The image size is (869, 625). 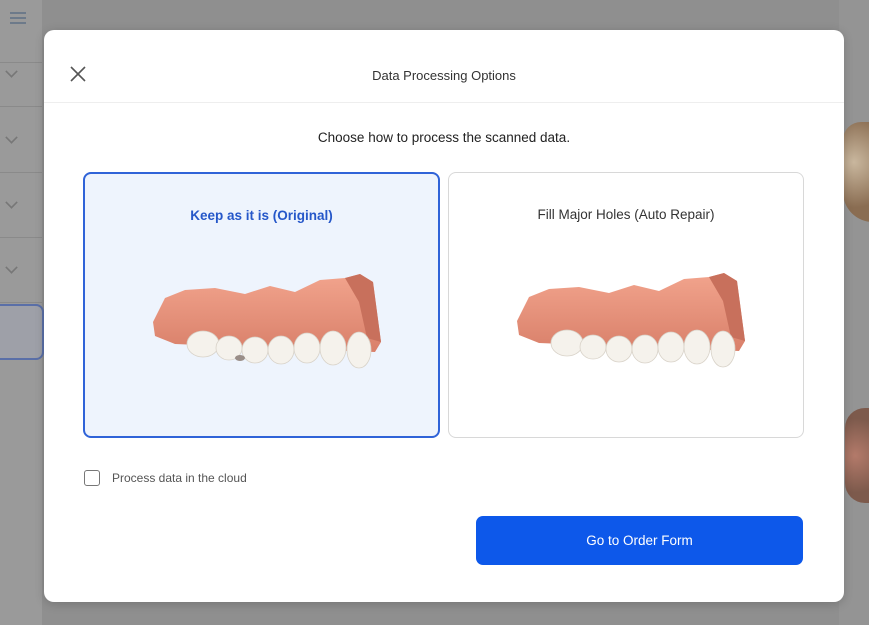 I want to click on option-label: Fill Major Holes (Auto Repair), so click(x=626, y=214).